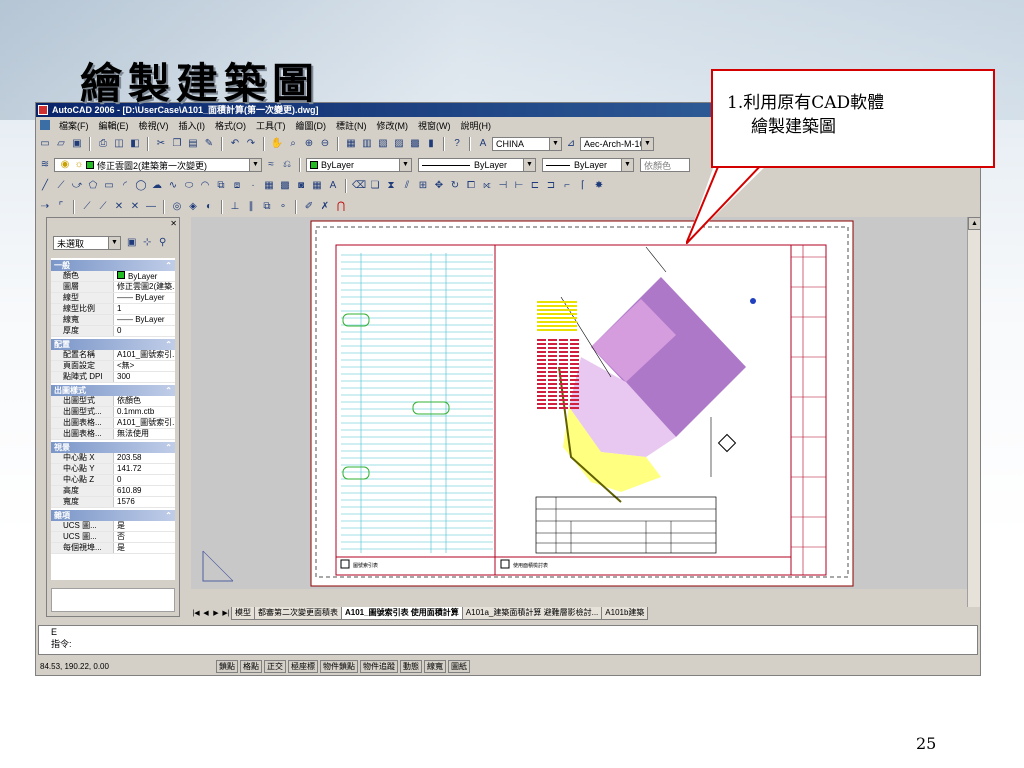  I want to click on temp-track-icon: ⇢, so click(45, 207).